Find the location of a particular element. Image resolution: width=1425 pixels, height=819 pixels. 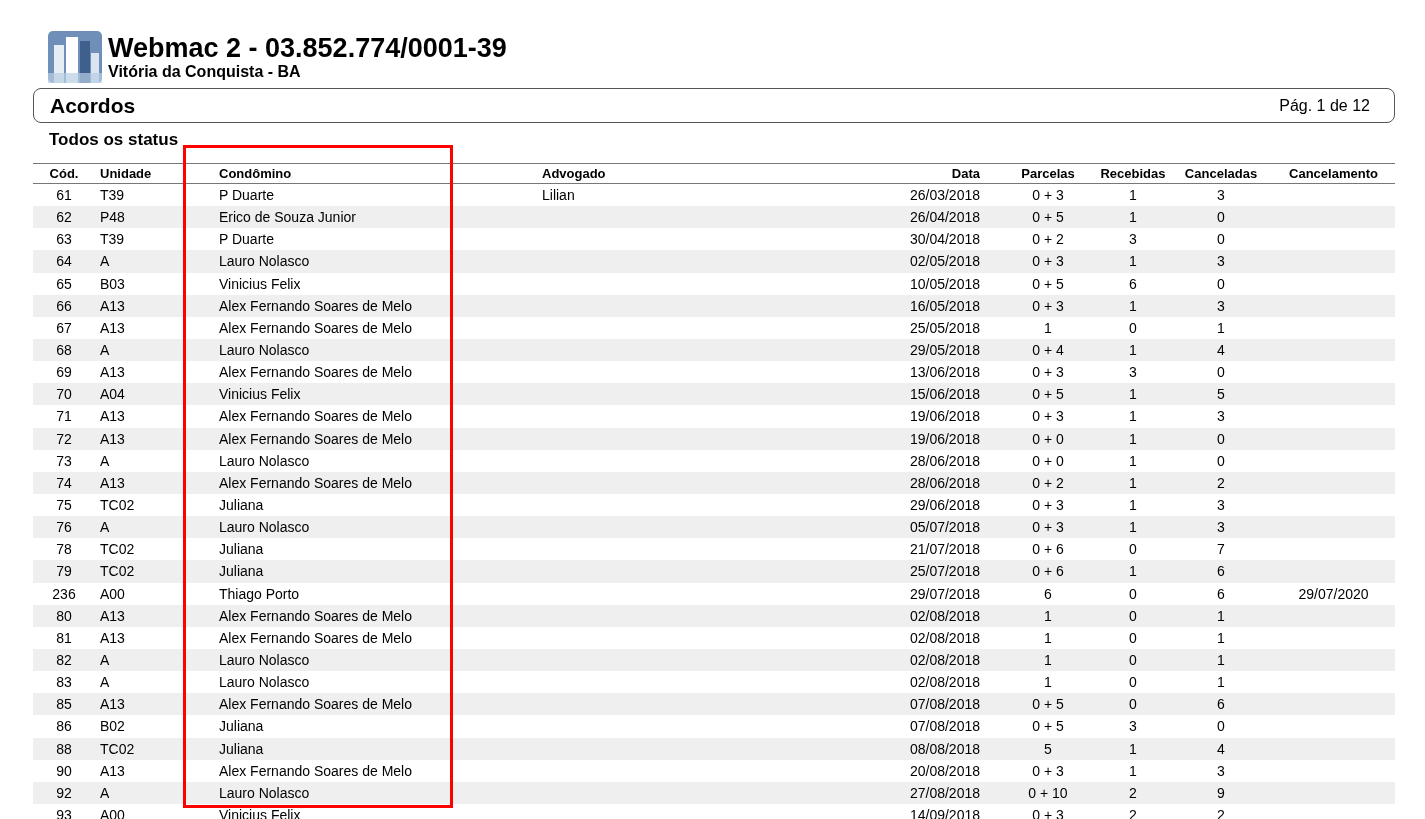

table-cell-text: 0 + 6 is located at coordinates (1048, 571).